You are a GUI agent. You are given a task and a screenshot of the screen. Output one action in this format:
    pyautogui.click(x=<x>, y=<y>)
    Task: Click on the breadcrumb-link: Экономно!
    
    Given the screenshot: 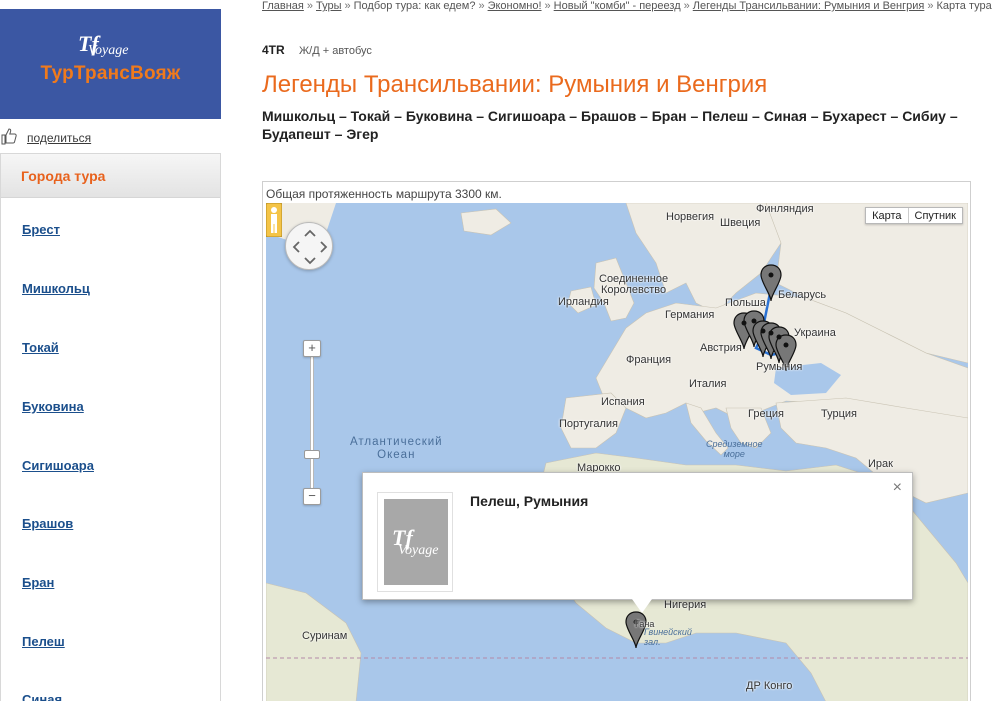 What is the action you would take?
    pyautogui.click(x=515, y=6)
    